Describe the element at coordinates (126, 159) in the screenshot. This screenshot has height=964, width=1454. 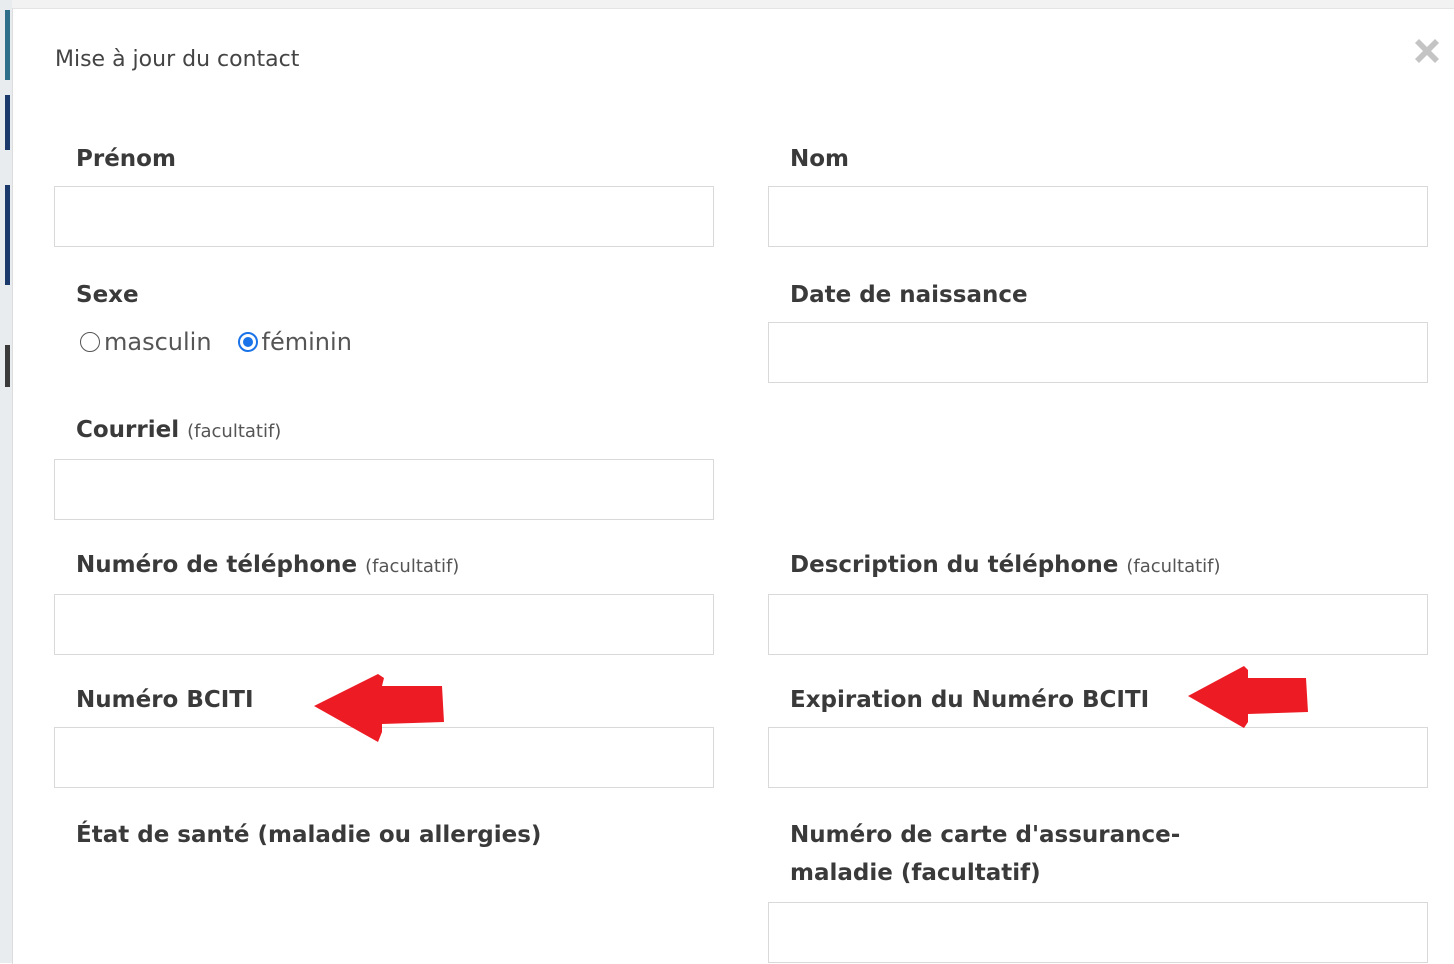
I see `prenom-label: Prénom` at that location.